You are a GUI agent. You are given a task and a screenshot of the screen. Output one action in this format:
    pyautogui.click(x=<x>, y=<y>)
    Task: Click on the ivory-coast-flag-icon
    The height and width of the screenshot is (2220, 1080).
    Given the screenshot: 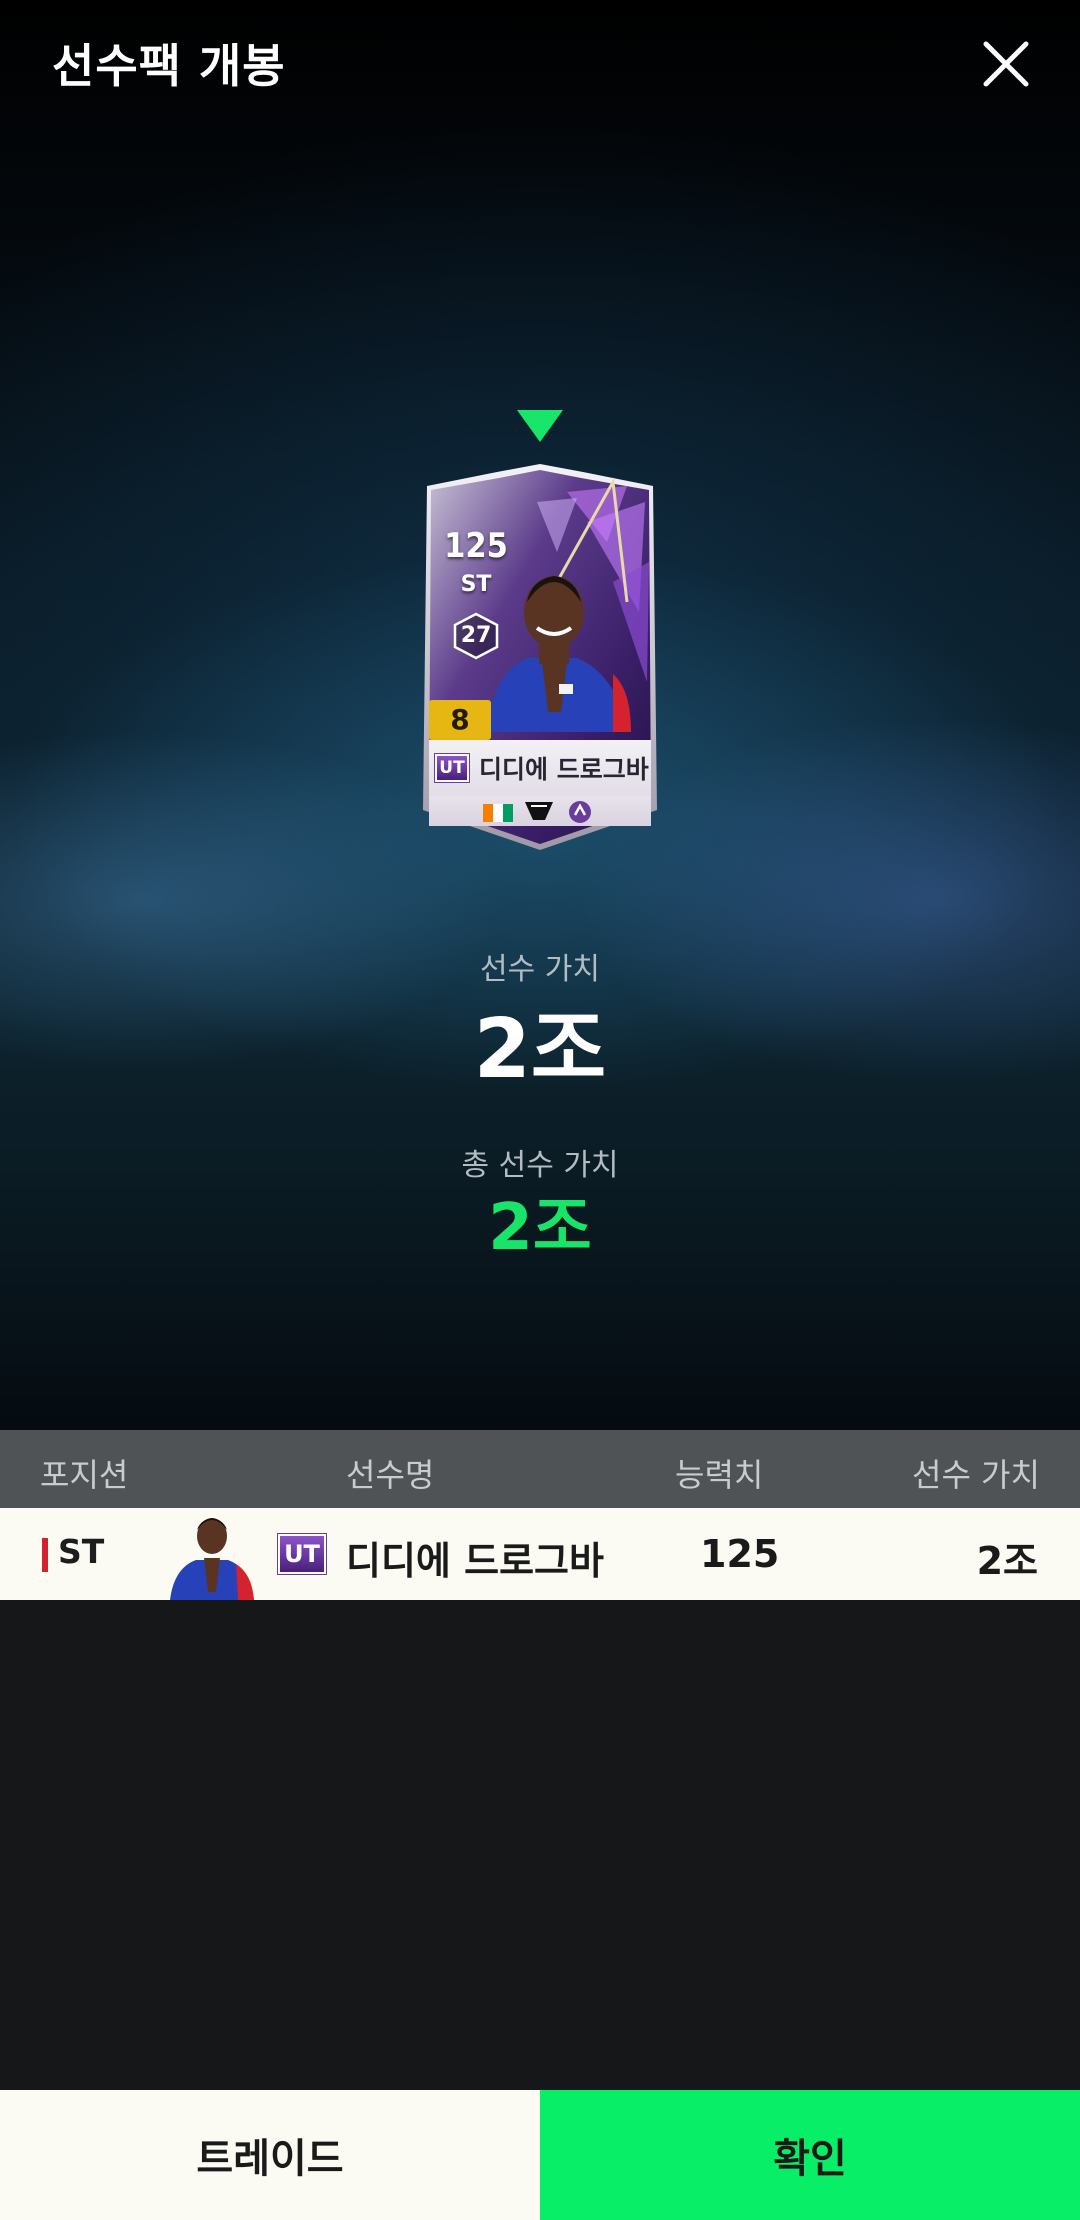 What is the action you would take?
    pyautogui.click(x=498, y=813)
    